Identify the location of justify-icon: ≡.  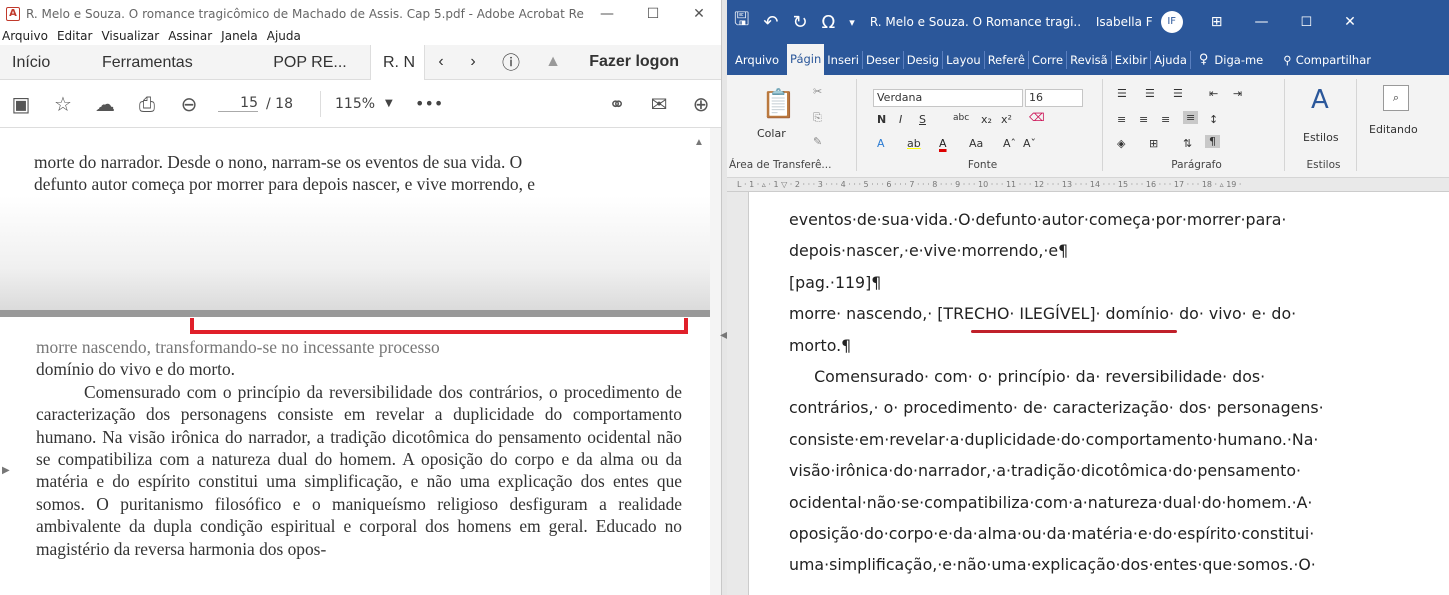
(1191, 117).